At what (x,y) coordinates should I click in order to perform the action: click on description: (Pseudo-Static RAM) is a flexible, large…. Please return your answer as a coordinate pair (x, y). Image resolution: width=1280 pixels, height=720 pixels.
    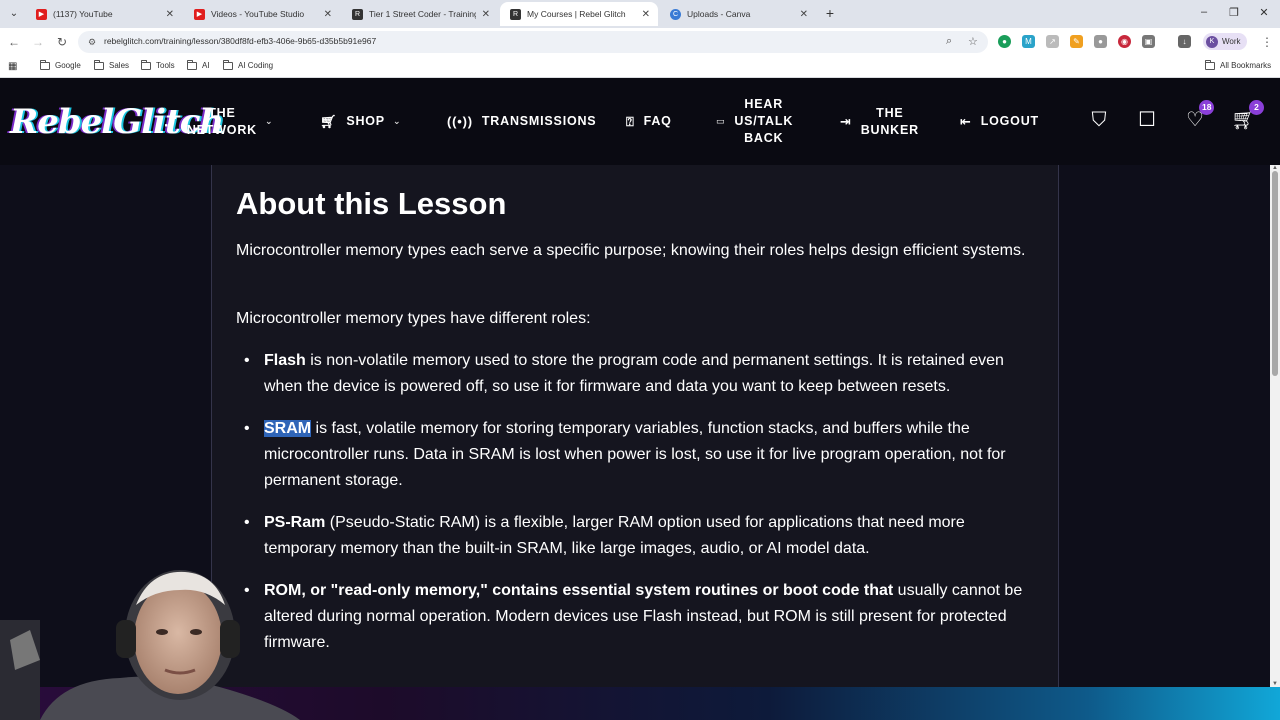
    Looking at the image, I should click on (614, 535).